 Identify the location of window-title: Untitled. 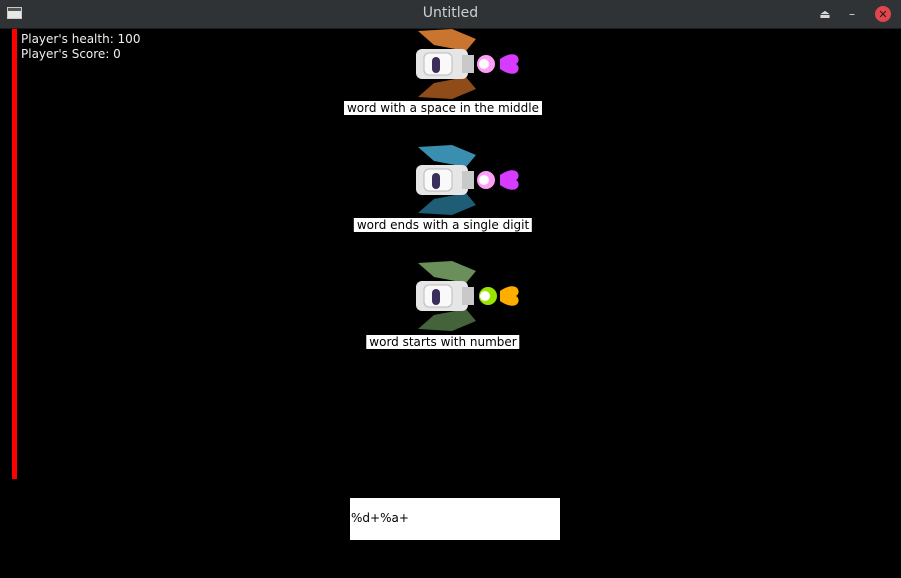
(450, 13).